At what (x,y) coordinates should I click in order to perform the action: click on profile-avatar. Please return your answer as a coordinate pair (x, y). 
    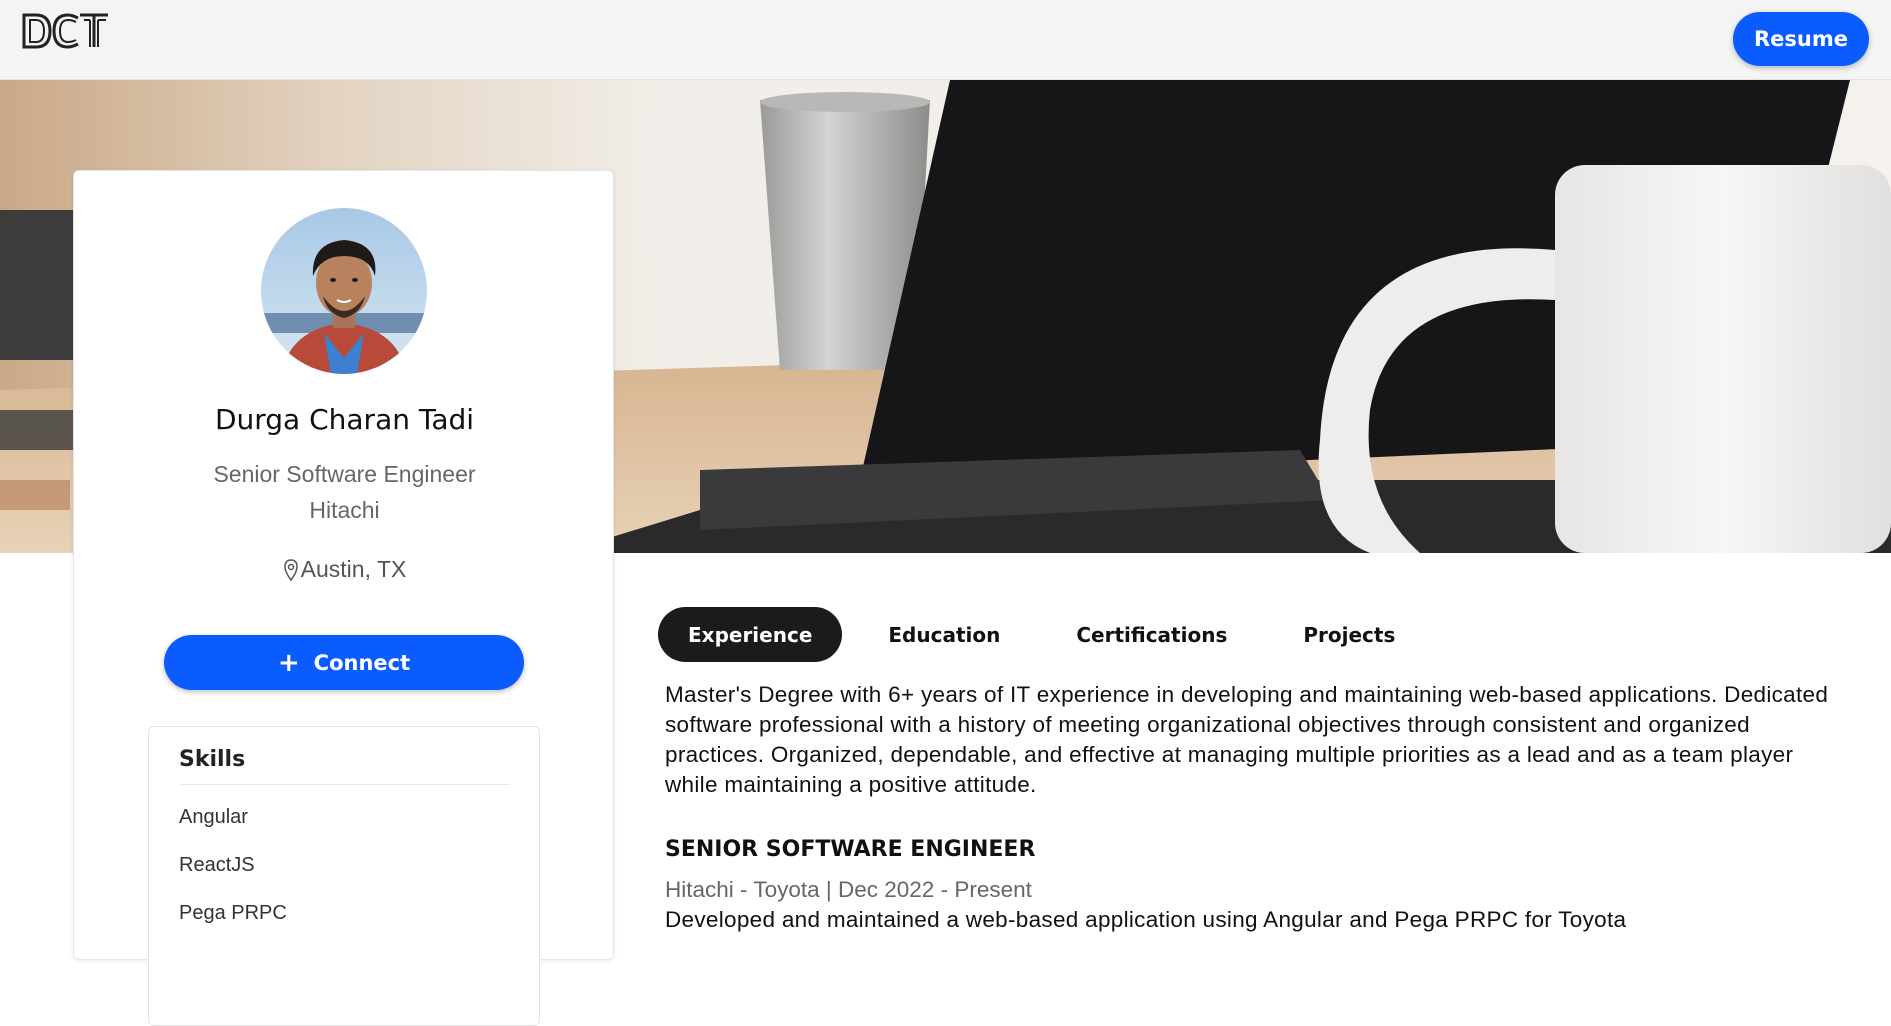
    Looking at the image, I should click on (344, 291).